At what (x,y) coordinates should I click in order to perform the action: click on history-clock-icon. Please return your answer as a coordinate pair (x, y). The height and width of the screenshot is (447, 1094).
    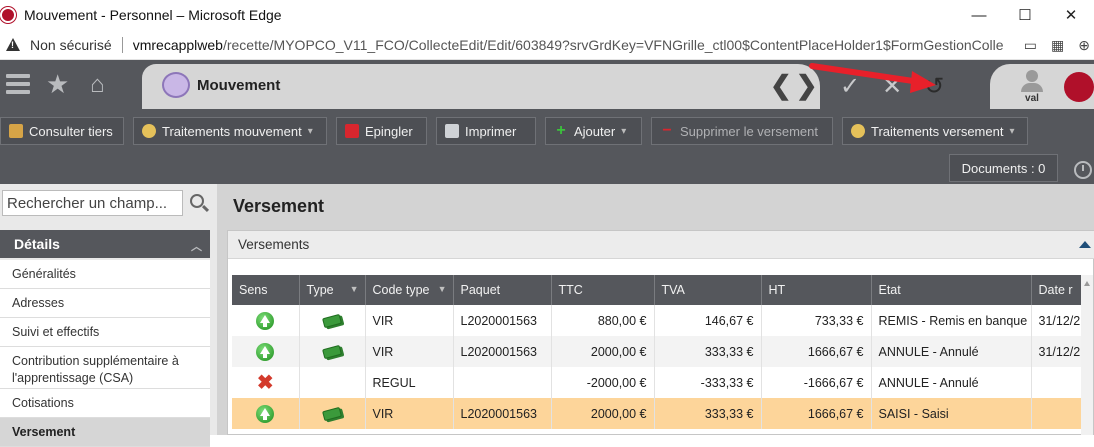
    Looking at the image, I should click on (1083, 170).